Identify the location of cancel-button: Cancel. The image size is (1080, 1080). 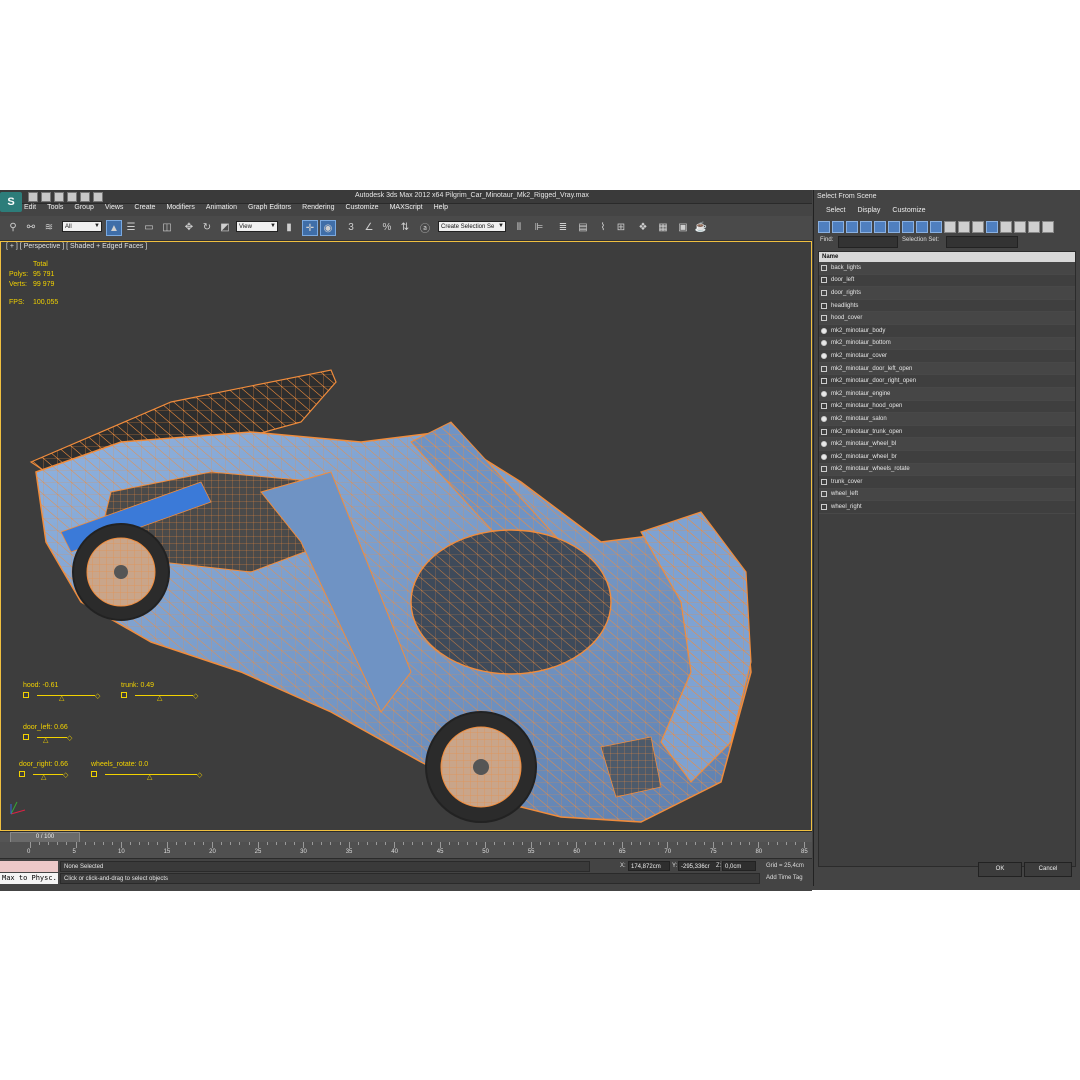
(1048, 869).